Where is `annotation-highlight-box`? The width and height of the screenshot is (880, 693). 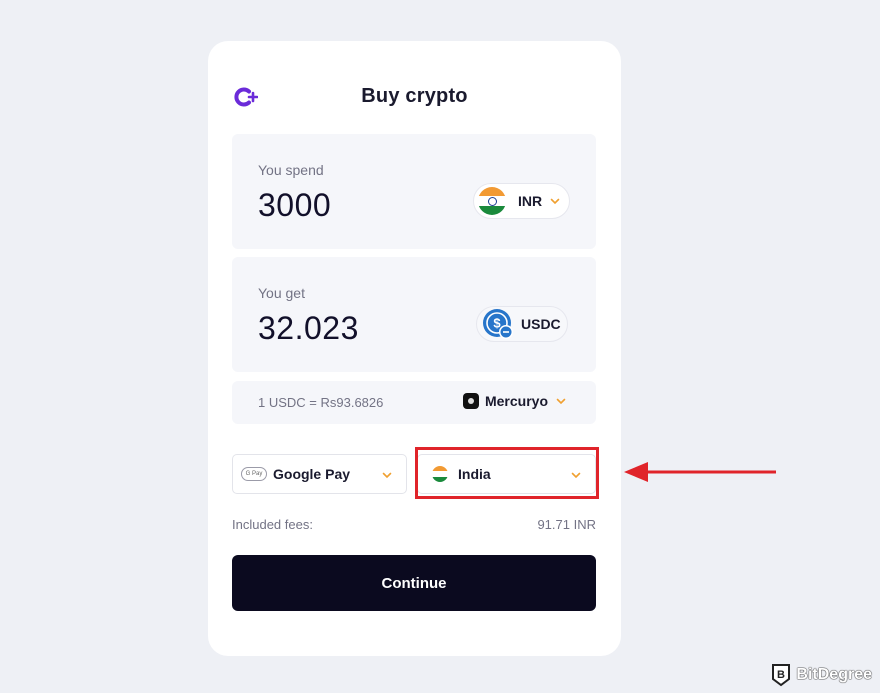
annotation-highlight-box is located at coordinates (507, 473).